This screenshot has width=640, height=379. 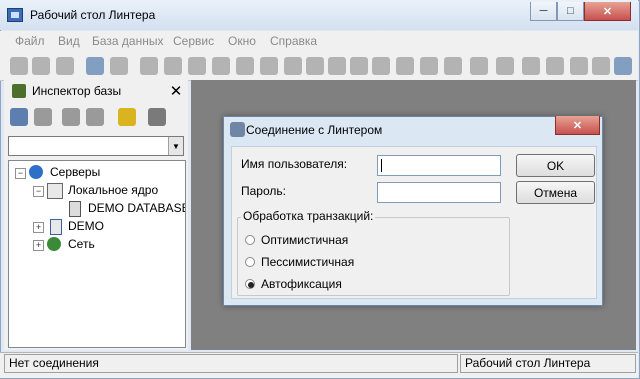 I want to click on radio-autocommit, so click(x=250, y=284).